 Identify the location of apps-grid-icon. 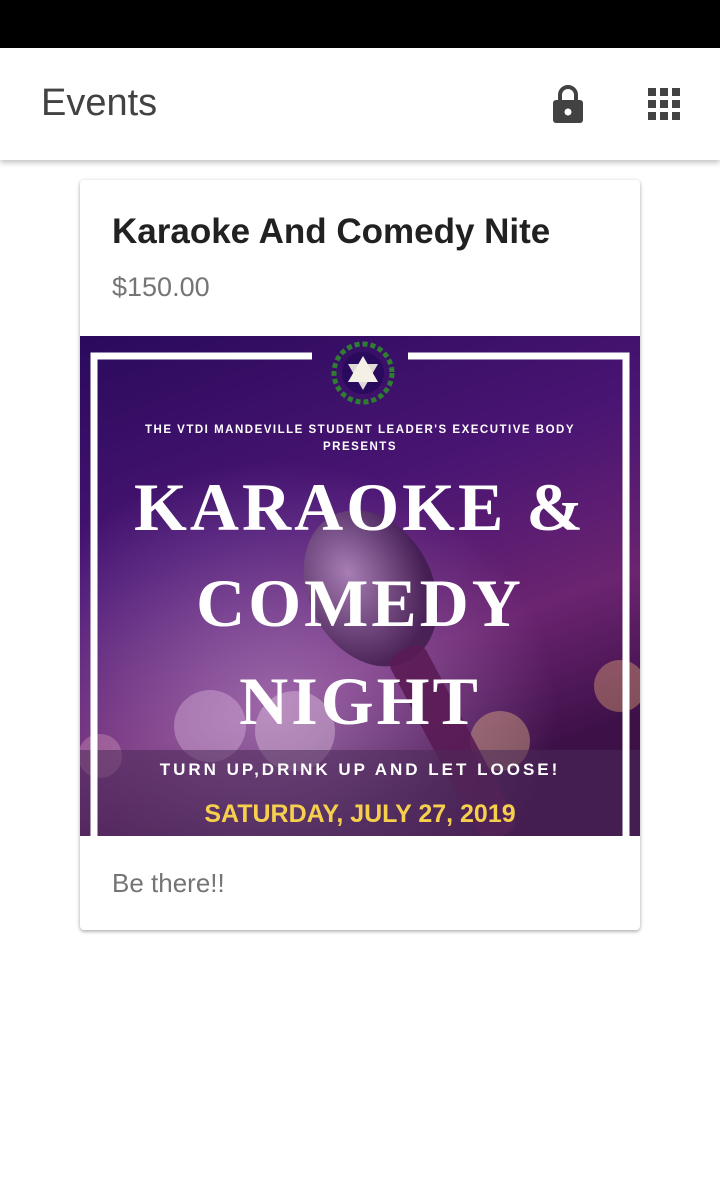
(664, 104).